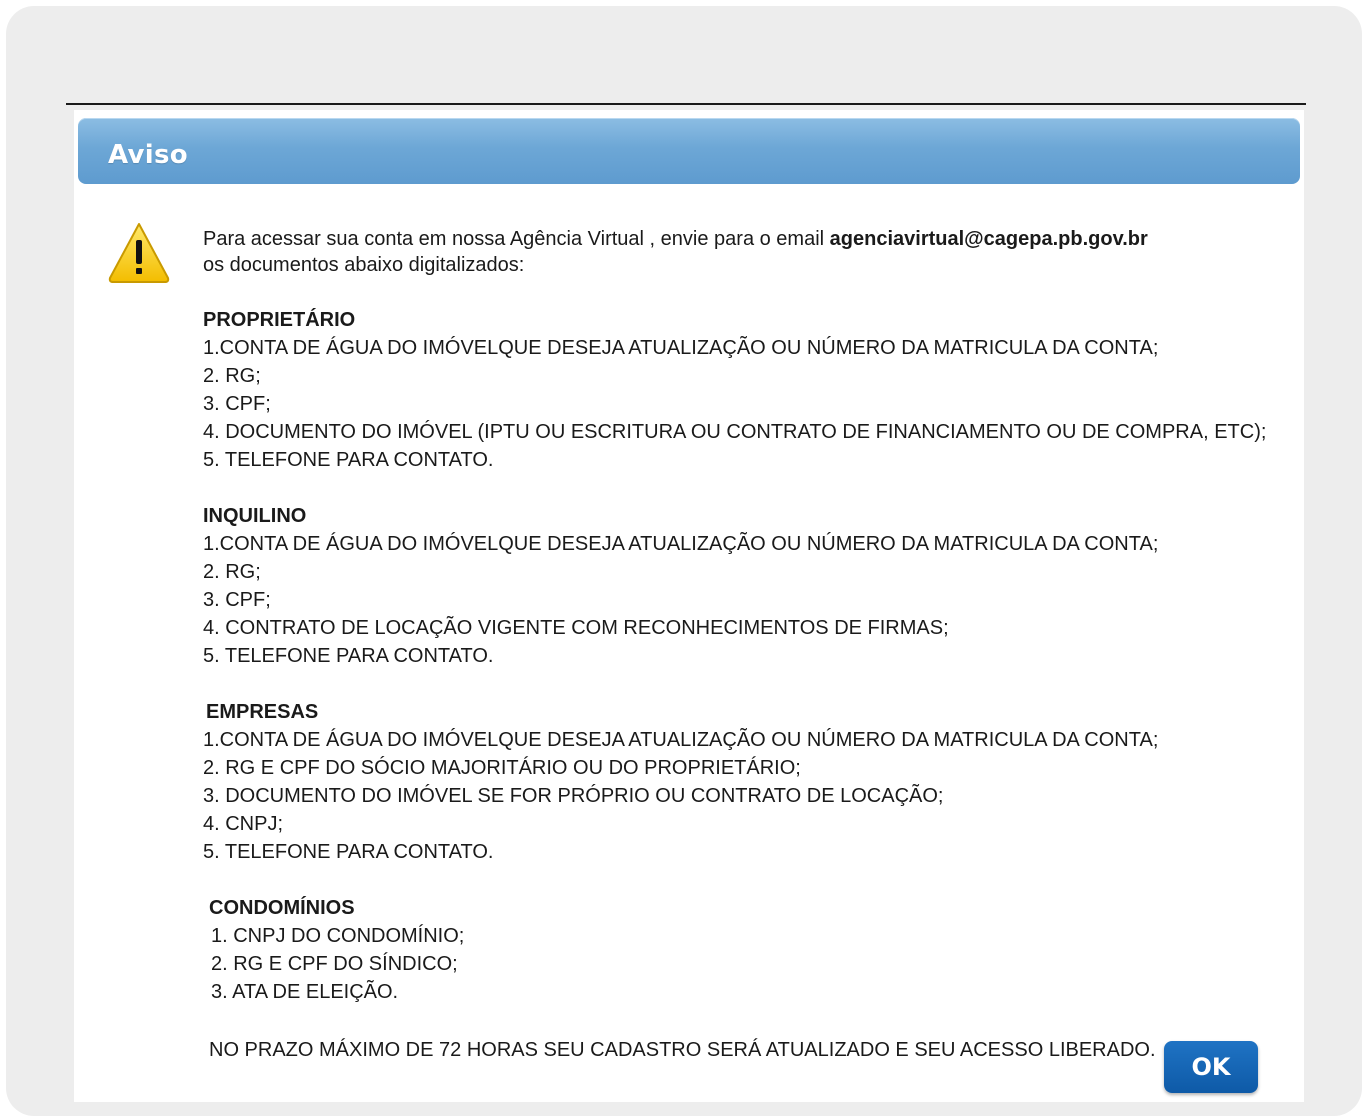  What do you see at coordinates (686, 104) in the screenshot?
I see `divider` at bounding box center [686, 104].